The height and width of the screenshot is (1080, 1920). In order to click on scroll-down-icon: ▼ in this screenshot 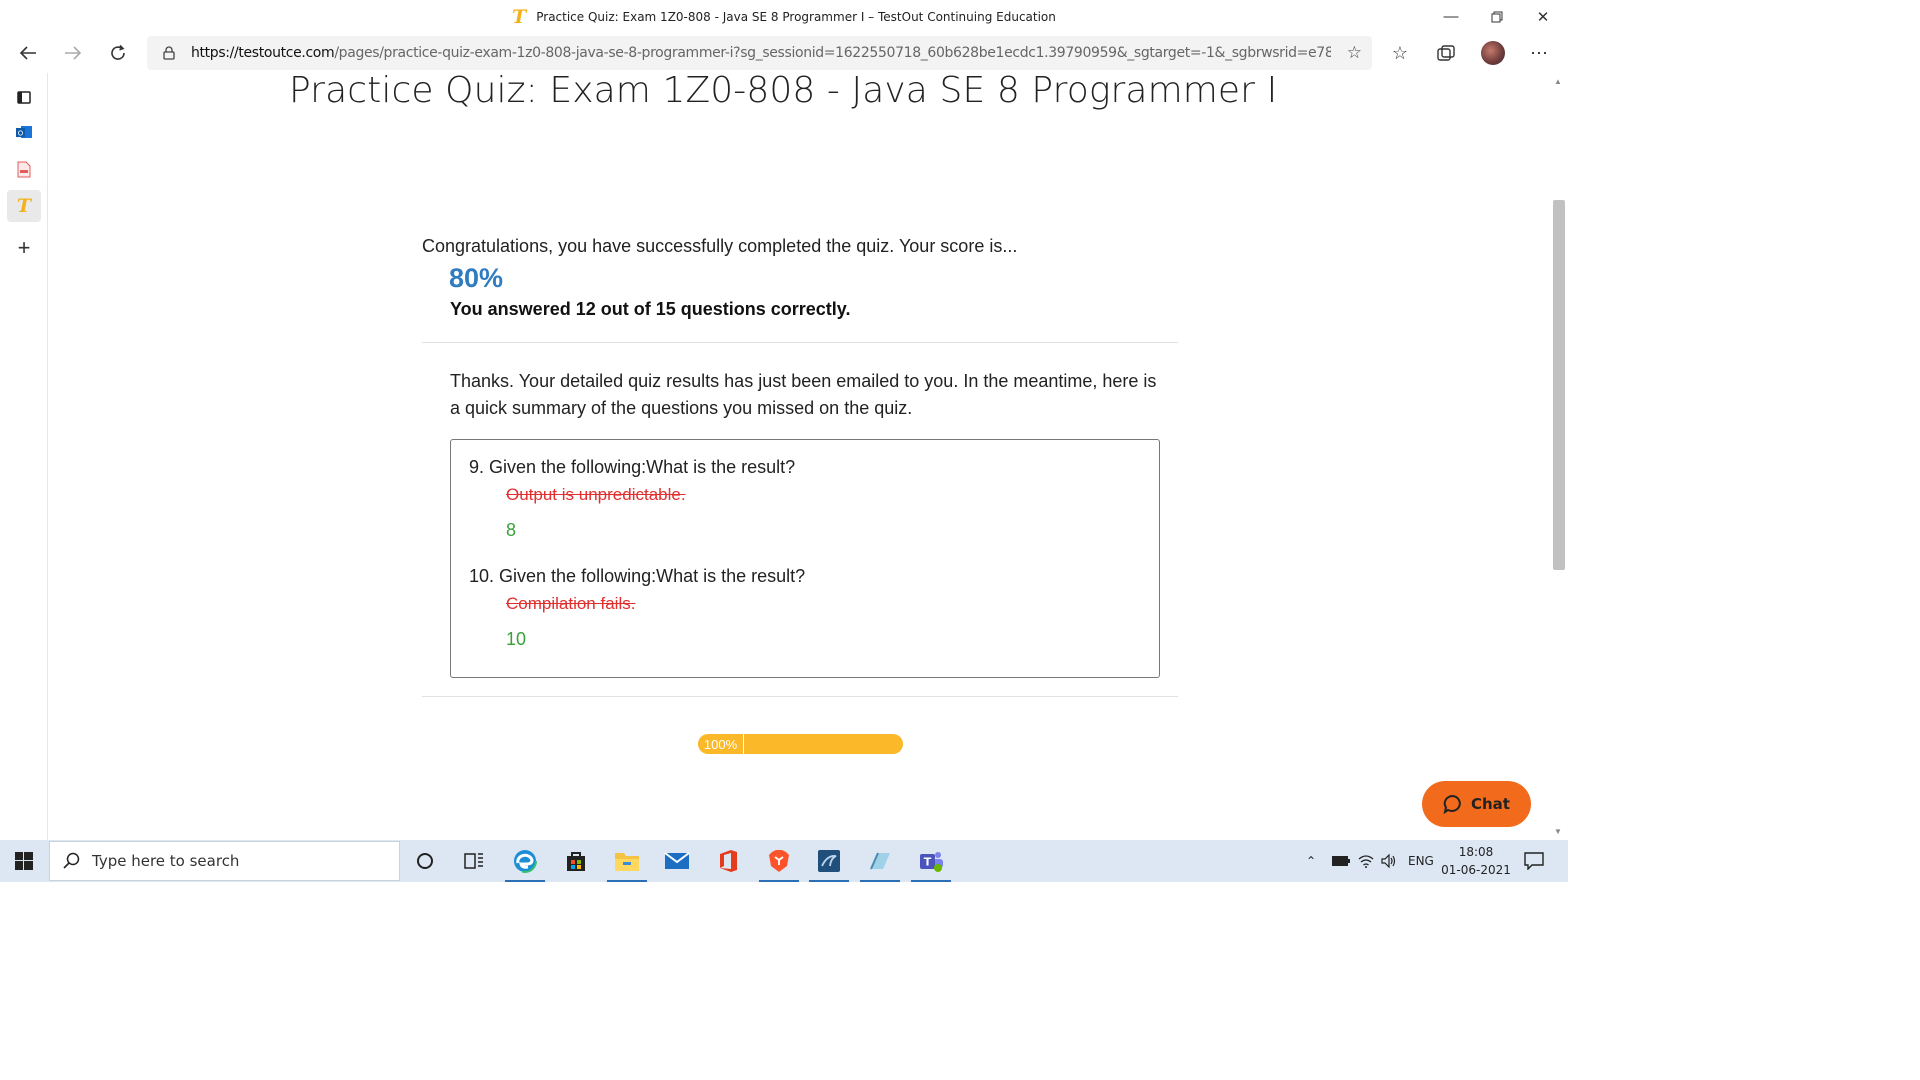, I will do `click(1558, 831)`.